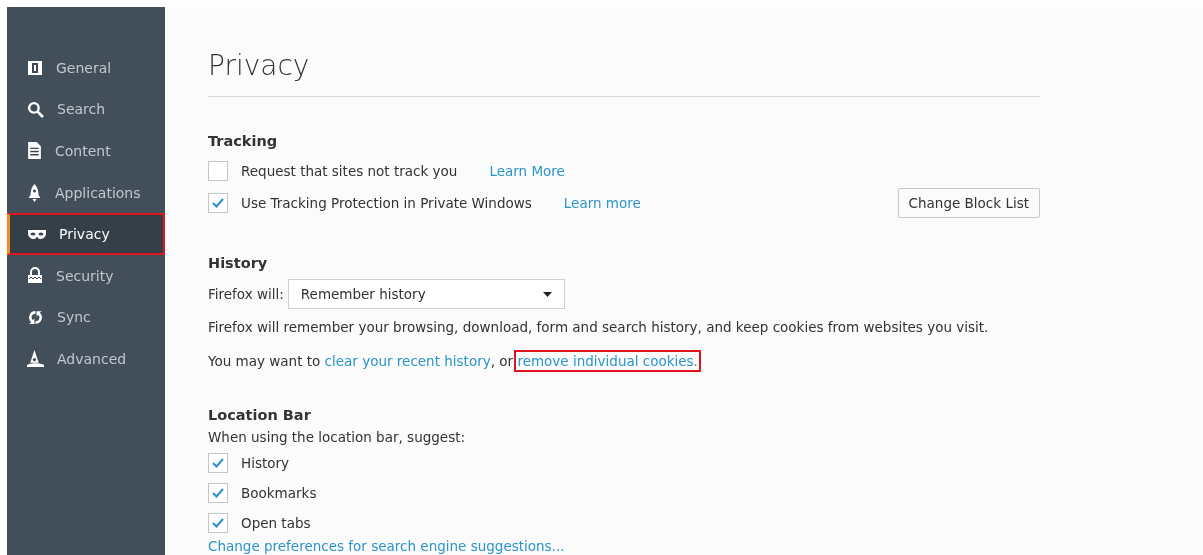  I want to click on page-title: Privacy, so click(624, 73).